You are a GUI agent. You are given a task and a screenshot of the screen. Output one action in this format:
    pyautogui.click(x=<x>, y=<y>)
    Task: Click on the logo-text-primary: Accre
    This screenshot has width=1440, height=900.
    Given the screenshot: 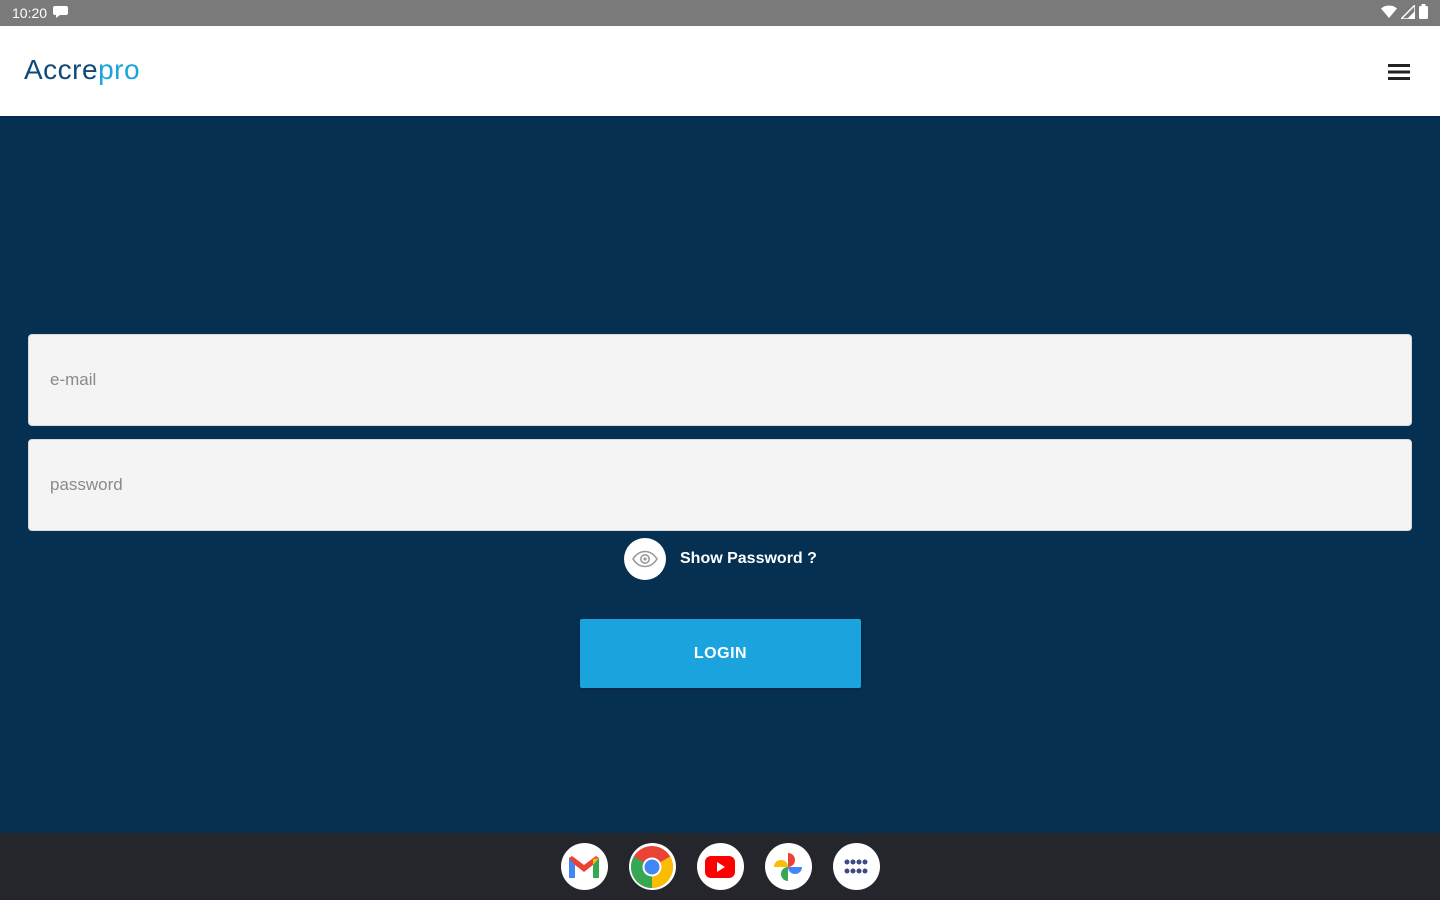 What is the action you would take?
    pyautogui.click(x=61, y=69)
    